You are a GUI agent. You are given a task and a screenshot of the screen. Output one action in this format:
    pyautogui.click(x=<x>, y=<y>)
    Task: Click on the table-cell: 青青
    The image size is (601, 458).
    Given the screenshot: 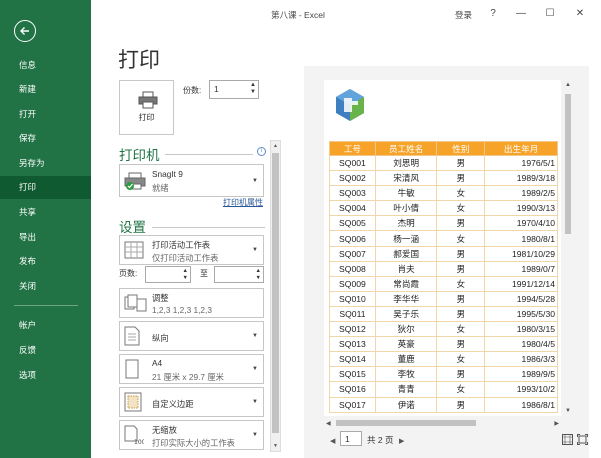 What is the action you would take?
    pyautogui.click(x=406, y=389)
    